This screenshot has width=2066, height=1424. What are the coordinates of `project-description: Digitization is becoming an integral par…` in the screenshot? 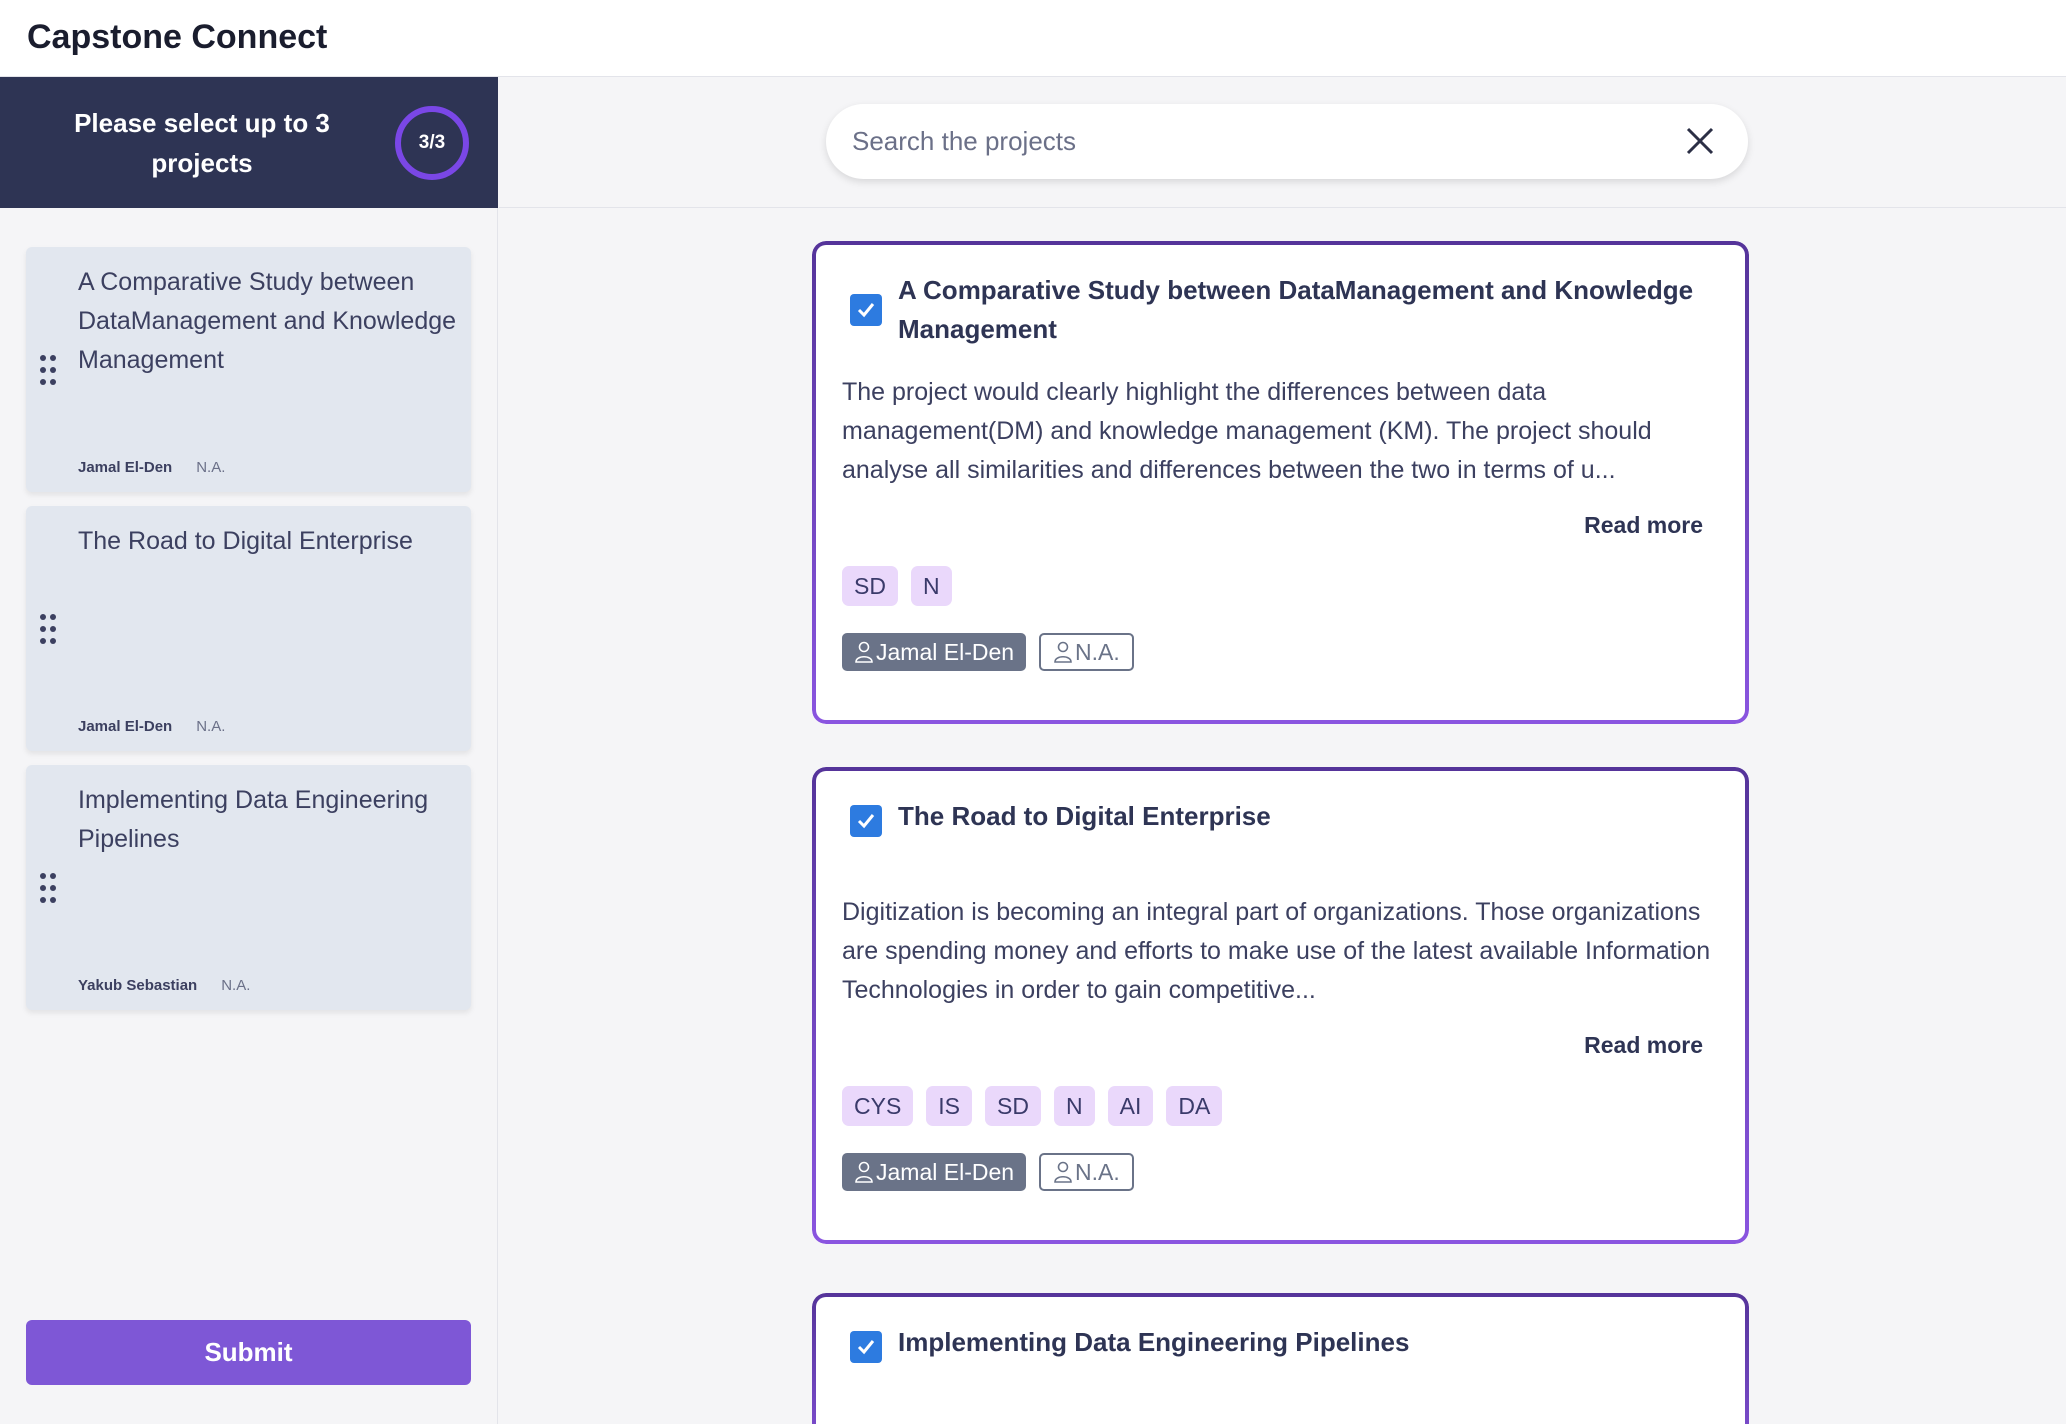 It's located at (1276, 951).